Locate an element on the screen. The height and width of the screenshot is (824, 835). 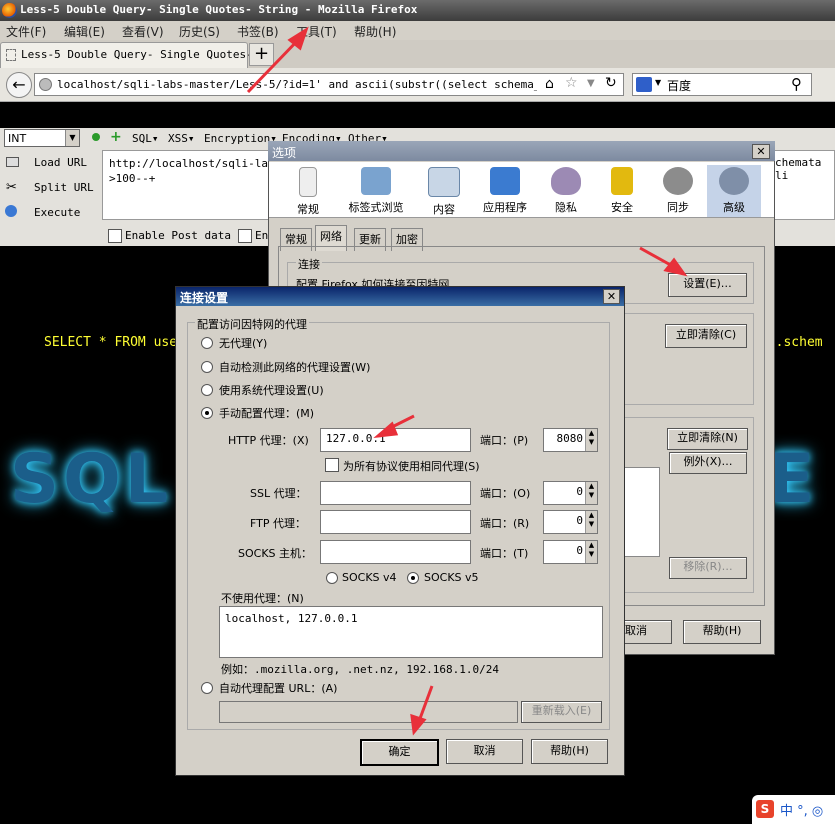
ftp-port-input: 0 ▲ ▼ is located at coordinates (570, 522).